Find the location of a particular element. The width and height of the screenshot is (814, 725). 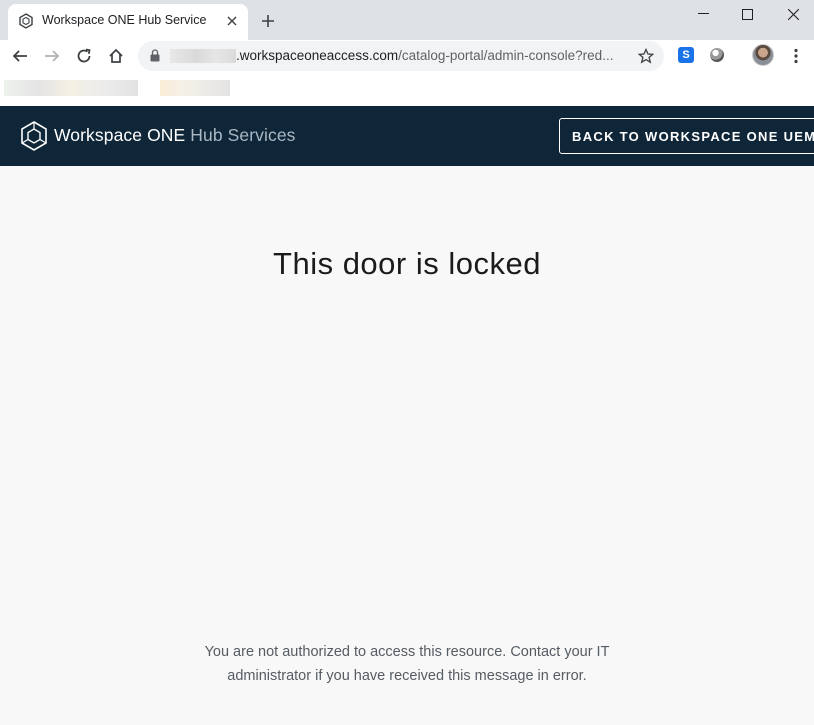

reload-icon is located at coordinates (84, 55).